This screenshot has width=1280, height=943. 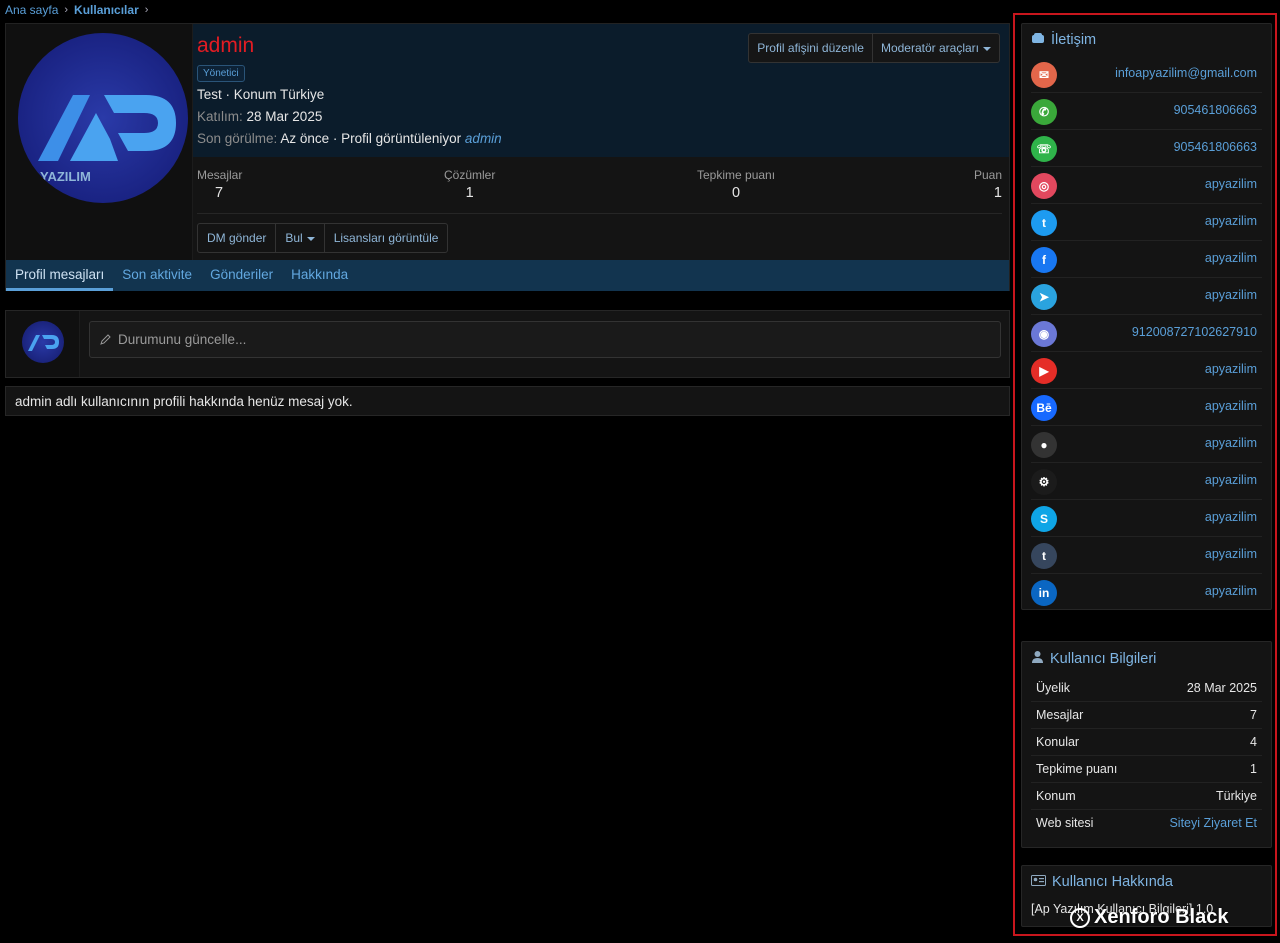 I want to click on profile-username: admin, so click(x=226, y=45).